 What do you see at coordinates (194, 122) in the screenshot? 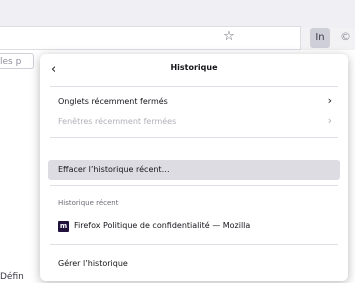
I see `recently-closed-windows-item: Fenêtres récemment fermées ›` at bounding box center [194, 122].